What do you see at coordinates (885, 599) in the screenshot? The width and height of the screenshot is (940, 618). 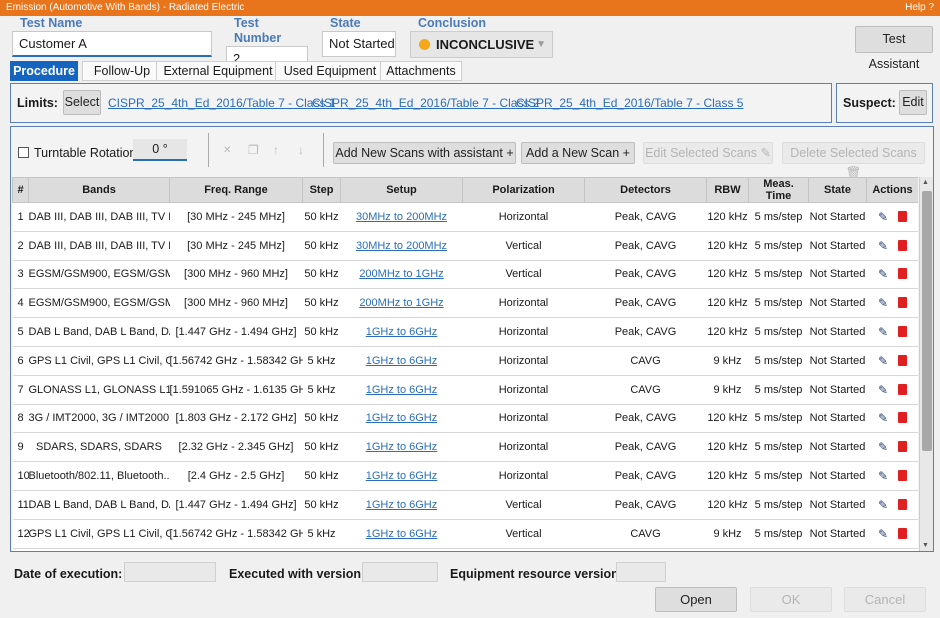 I see `cancel-button: Cancel` at bounding box center [885, 599].